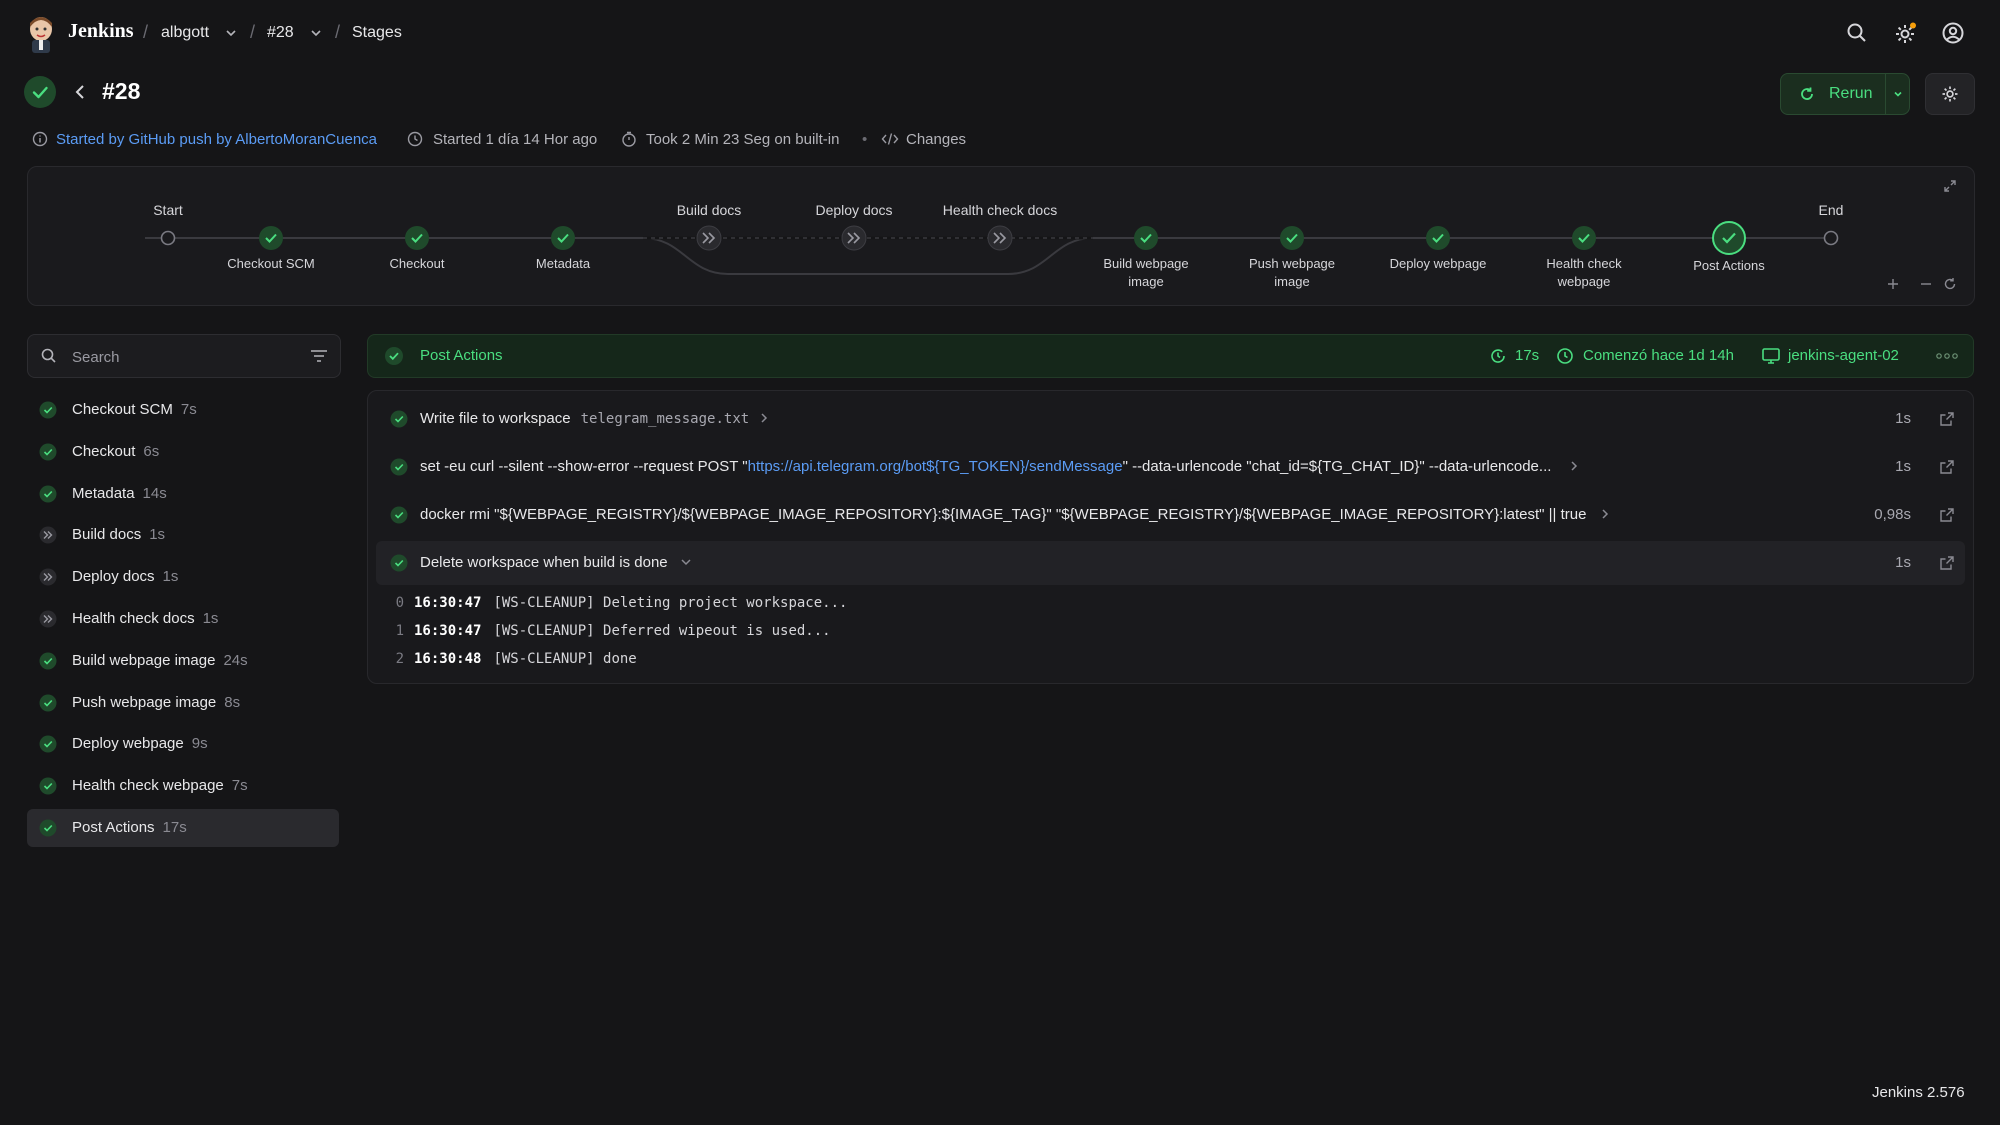 The height and width of the screenshot is (1125, 2000). I want to click on filter-icon, so click(319, 356).